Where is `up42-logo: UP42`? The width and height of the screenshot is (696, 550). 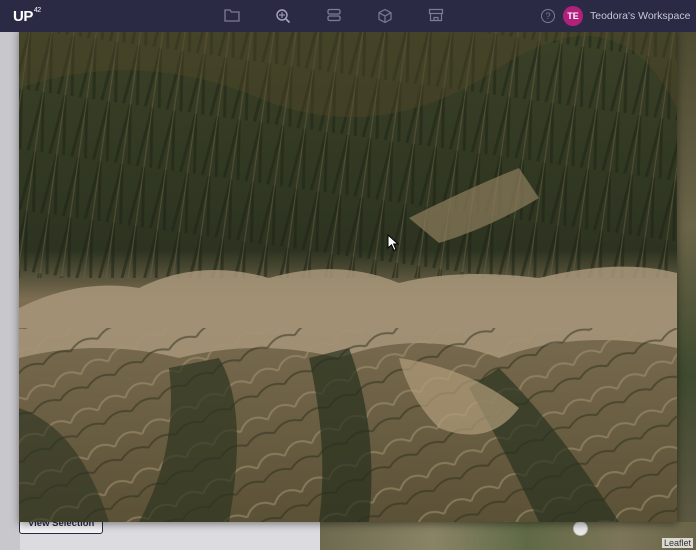 up42-logo: UP42 is located at coordinates (27, 16).